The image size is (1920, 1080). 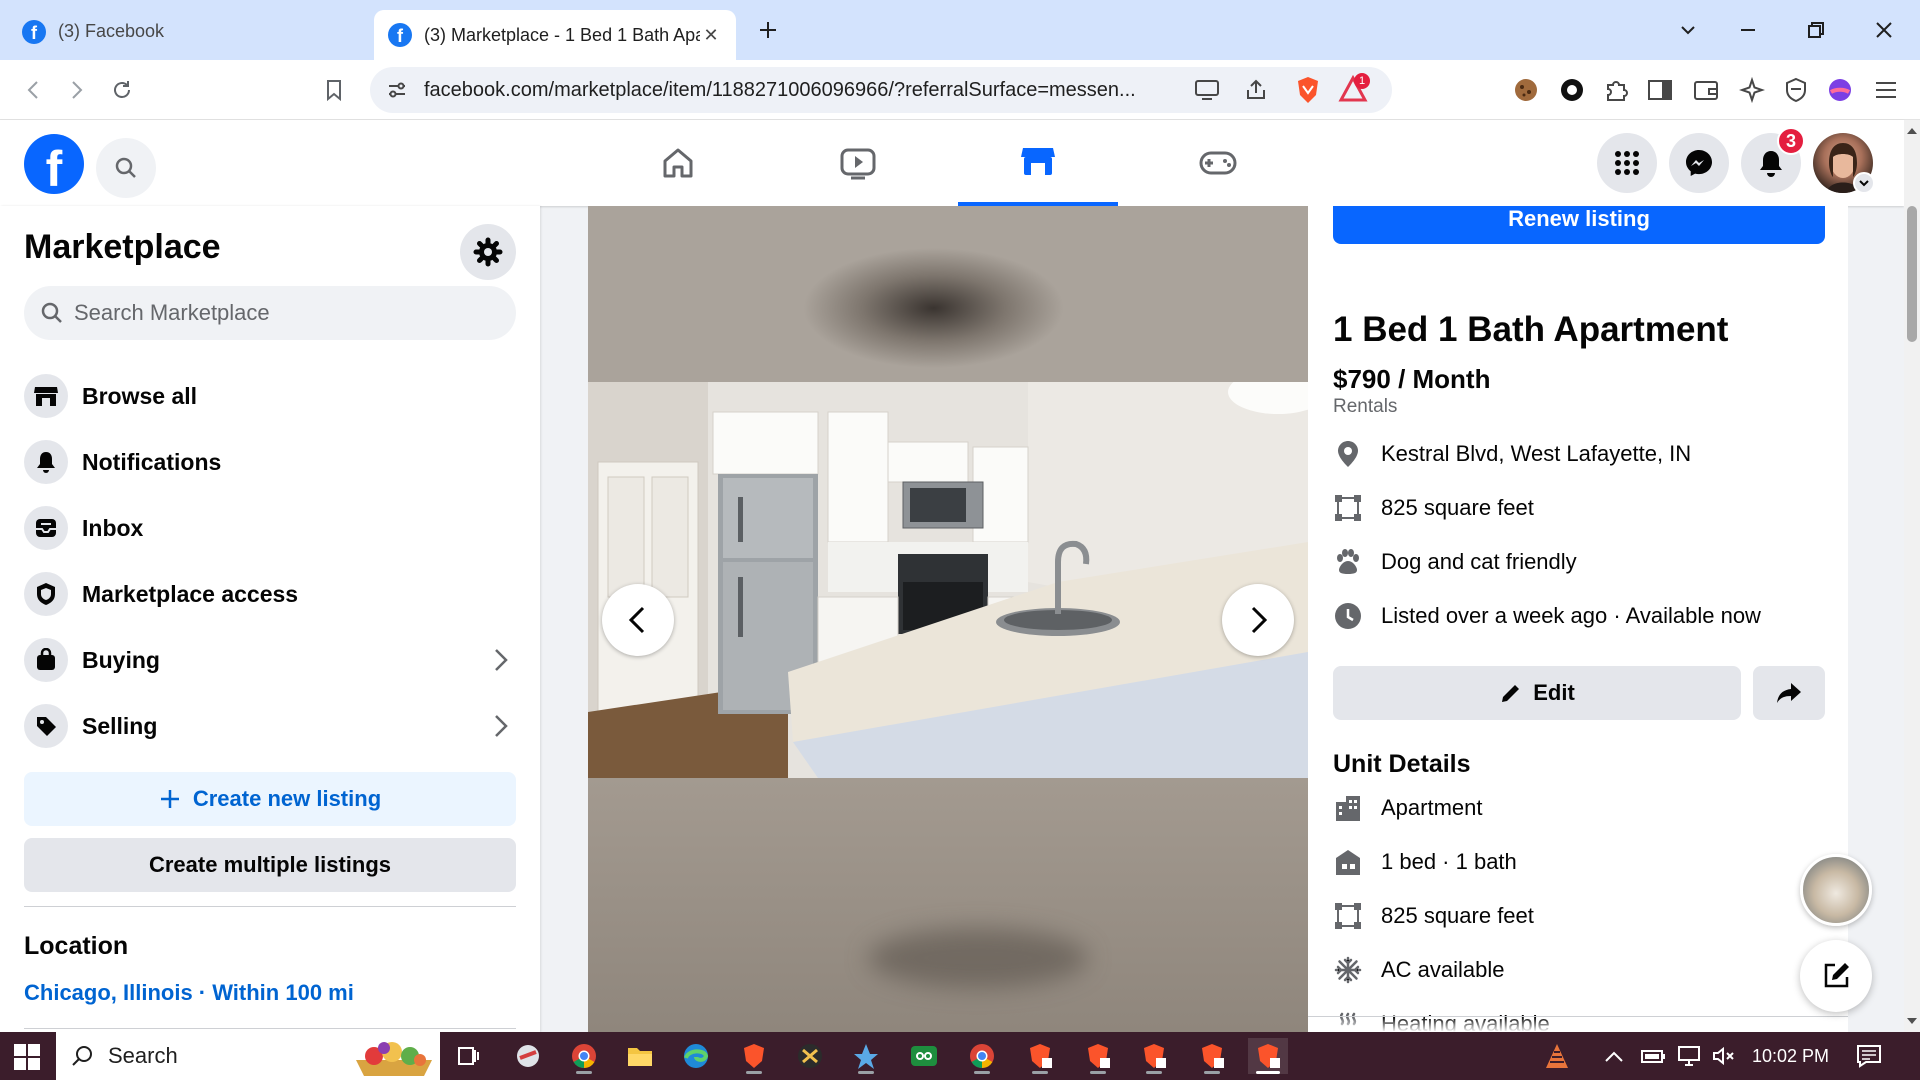 What do you see at coordinates (1479, 561) in the screenshot?
I see `fact-text: Dog and cat friendly` at bounding box center [1479, 561].